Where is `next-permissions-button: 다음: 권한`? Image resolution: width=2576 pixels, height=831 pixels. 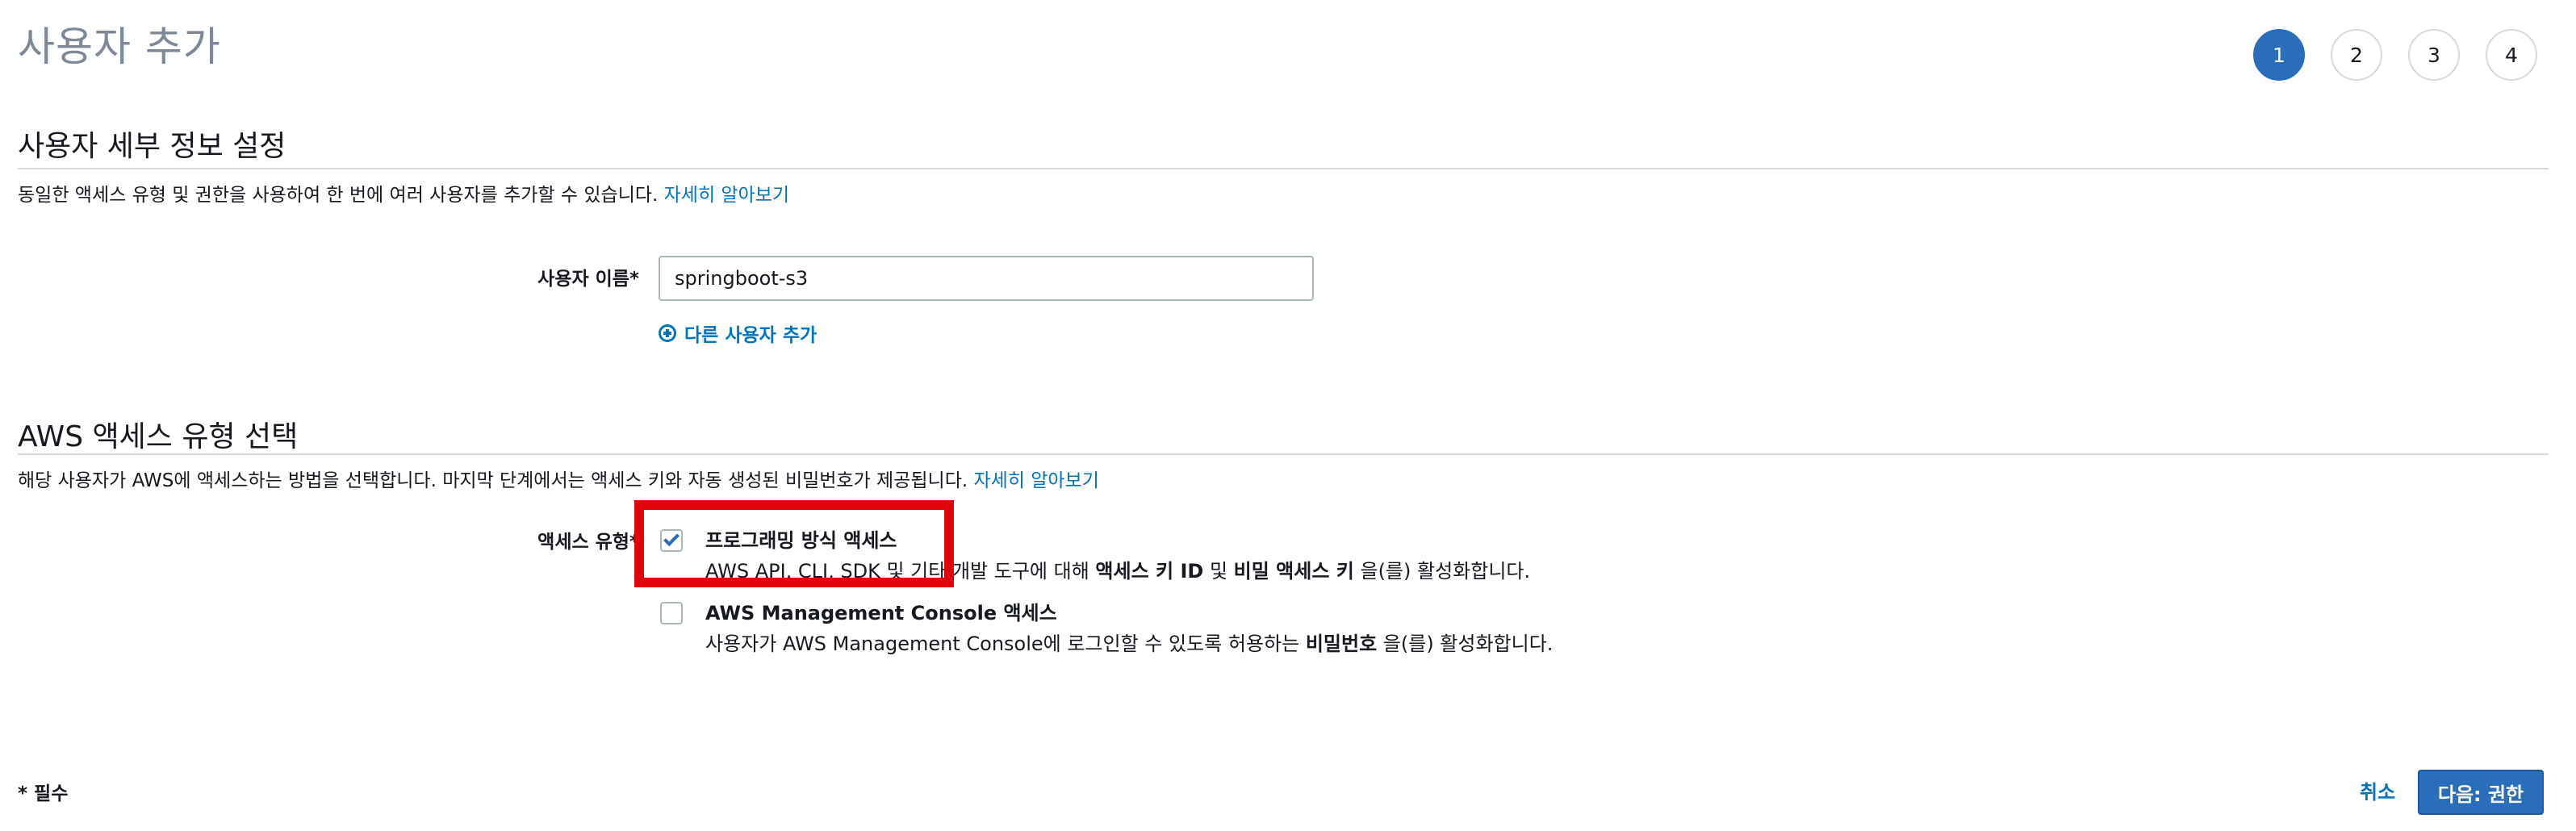
next-permissions-button: 다음: 권한 is located at coordinates (2481, 792).